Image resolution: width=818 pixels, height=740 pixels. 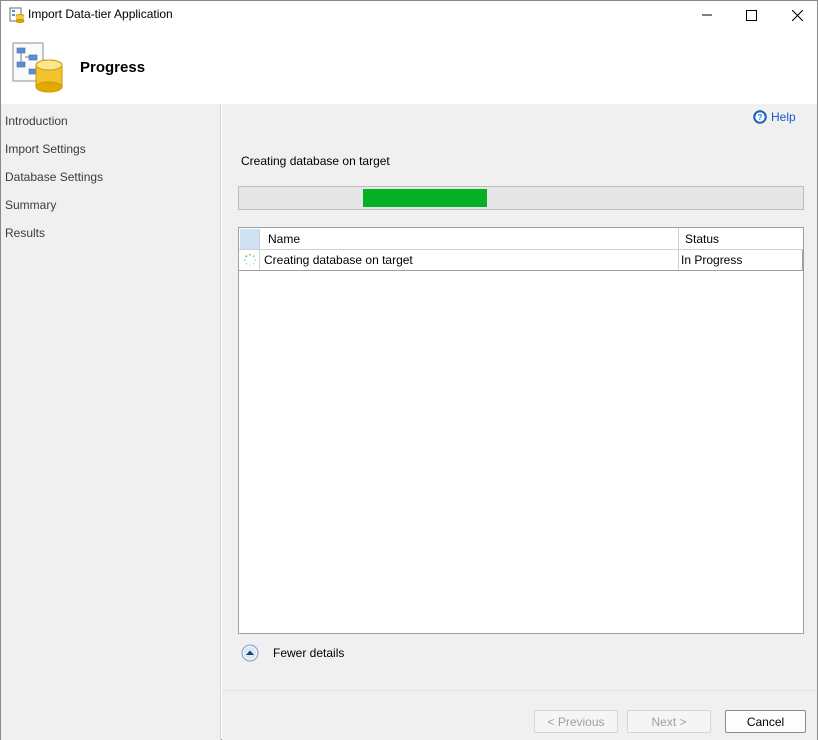 What do you see at coordinates (113, 67) in the screenshot?
I see `page-title: Progress` at bounding box center [113, 67].